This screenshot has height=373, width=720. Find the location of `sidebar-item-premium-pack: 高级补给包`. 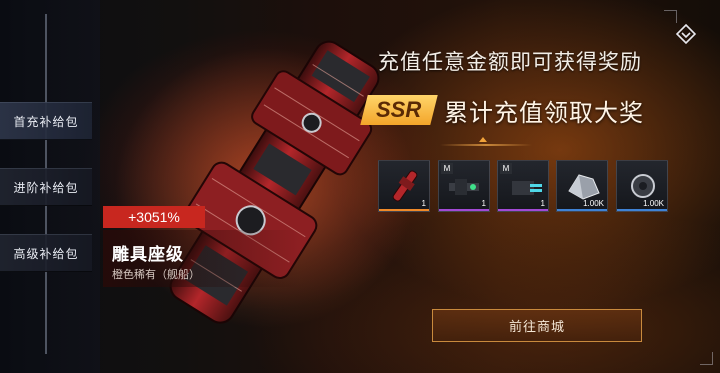

sidebar-item-premium-pack: 高级补给包 is located at coordinates (46, 253).